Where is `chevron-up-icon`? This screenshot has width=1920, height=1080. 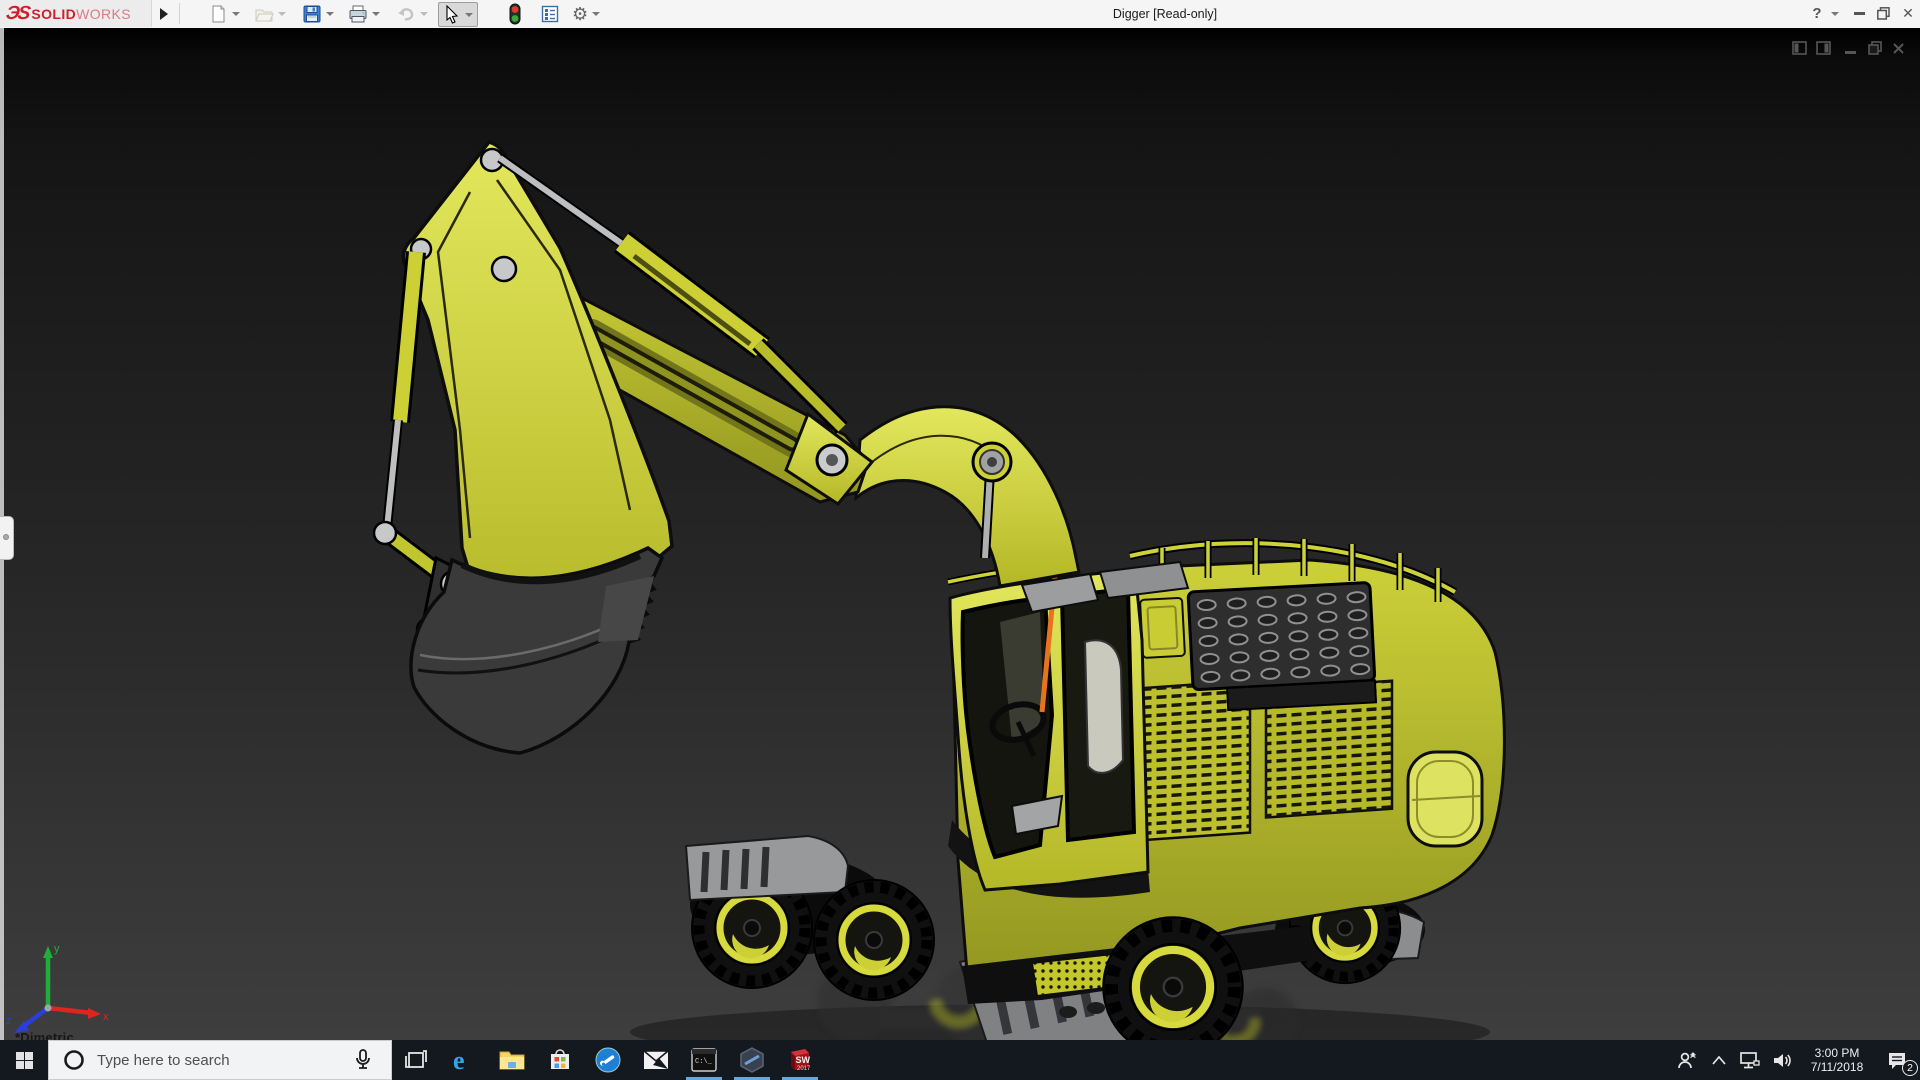 chevron-up-icon is located at coordinates (1719, 1060).